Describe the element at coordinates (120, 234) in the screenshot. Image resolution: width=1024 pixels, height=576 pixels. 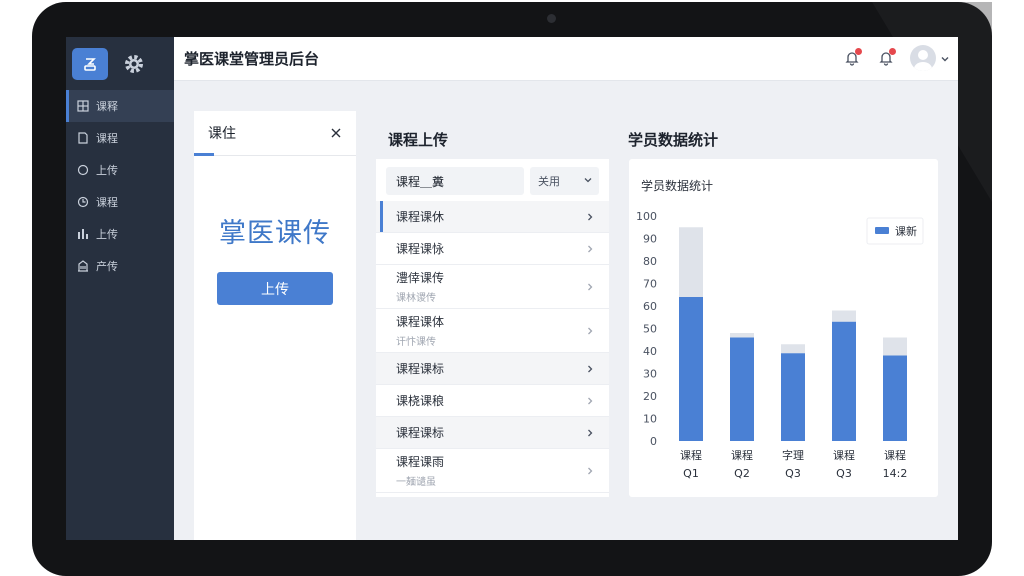
I see `sidebar-item-4: 上传` at that location.